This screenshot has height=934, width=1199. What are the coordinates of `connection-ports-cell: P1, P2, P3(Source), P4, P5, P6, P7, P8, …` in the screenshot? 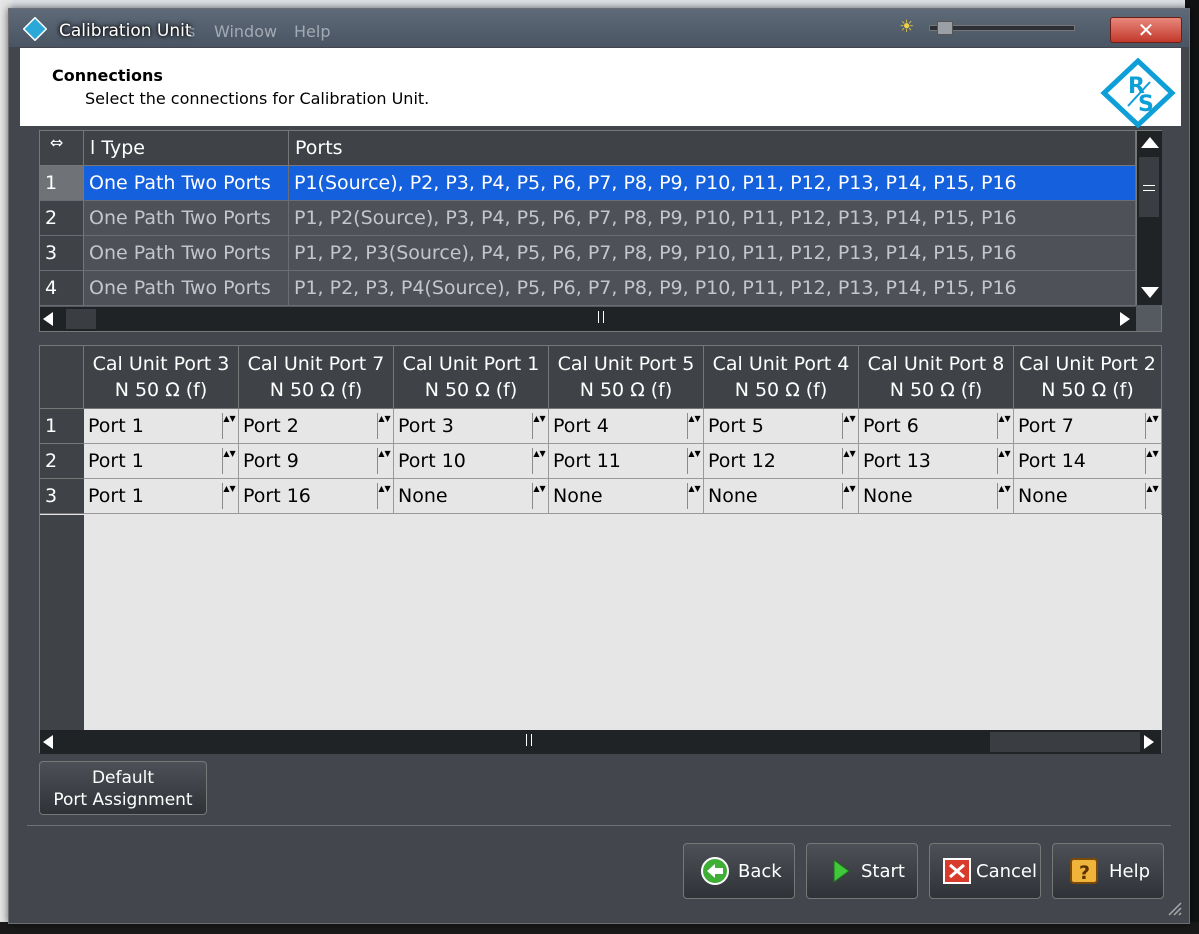 It's located at (712, 253).